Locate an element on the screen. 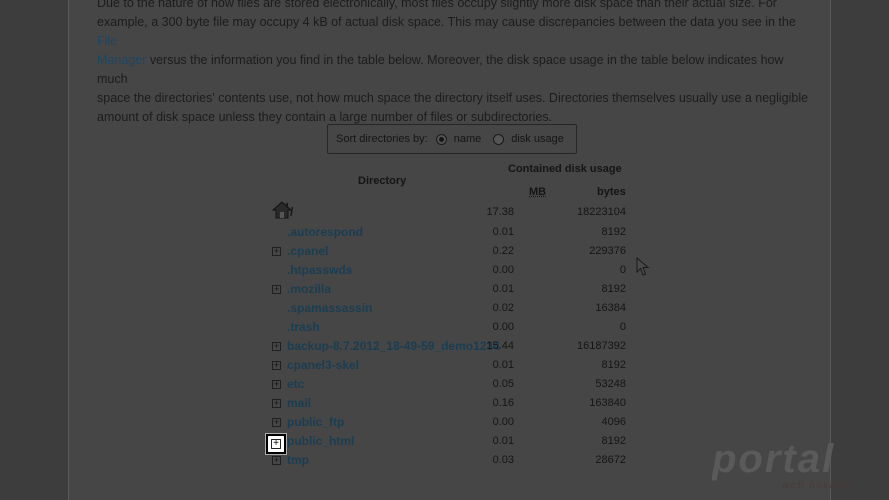 This screenshot has height=500, width=889. directory-row: .htpasswds 0.00 0 is located at coordinates (453, 271).